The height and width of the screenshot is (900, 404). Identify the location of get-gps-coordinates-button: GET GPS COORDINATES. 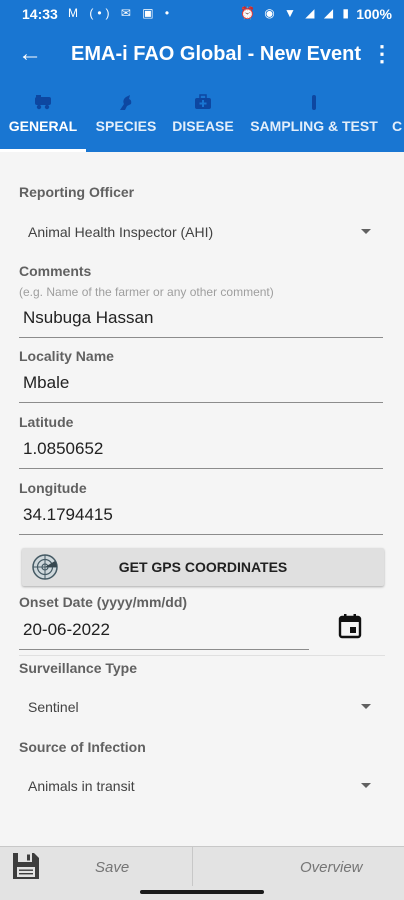
(203, 567).